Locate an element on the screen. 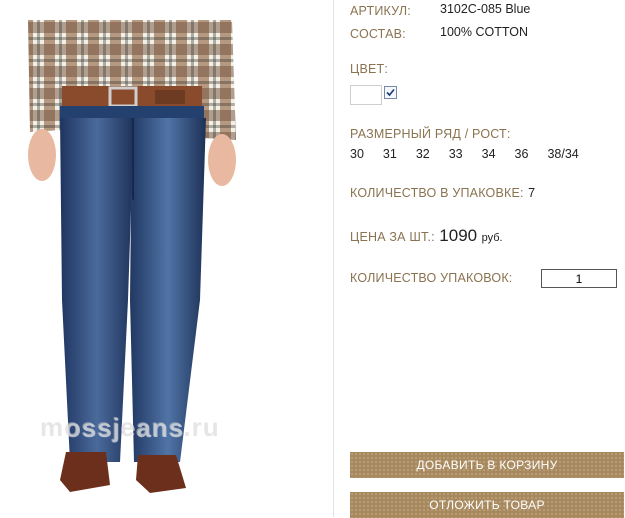 This screenshot has width=625, height=518. checkmark-icon is located at coordinates (390, 92).